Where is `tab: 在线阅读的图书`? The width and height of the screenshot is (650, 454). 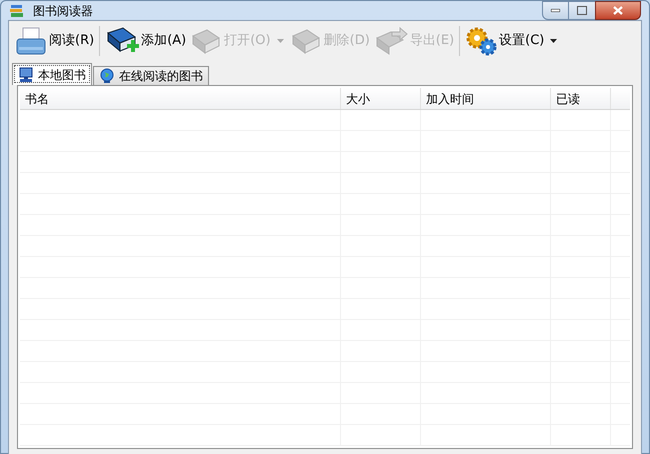 tab: 在线阅读的图书 is located at coordinates (151, 75).